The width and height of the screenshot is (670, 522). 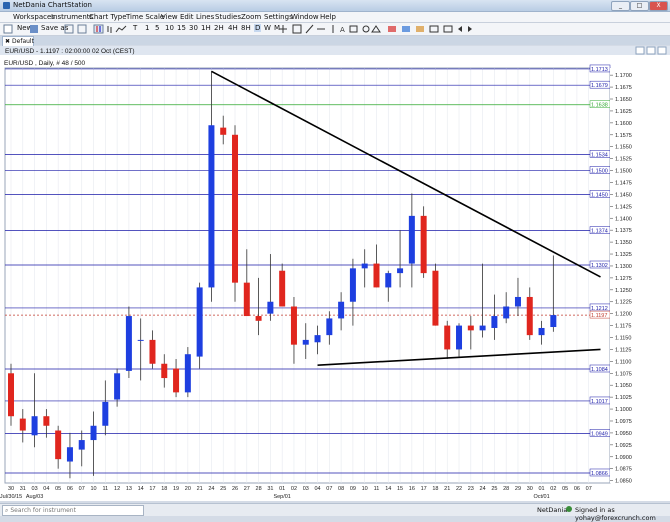 I want to click on price-tick-label: 1.1450, so click(x=623, y=195).